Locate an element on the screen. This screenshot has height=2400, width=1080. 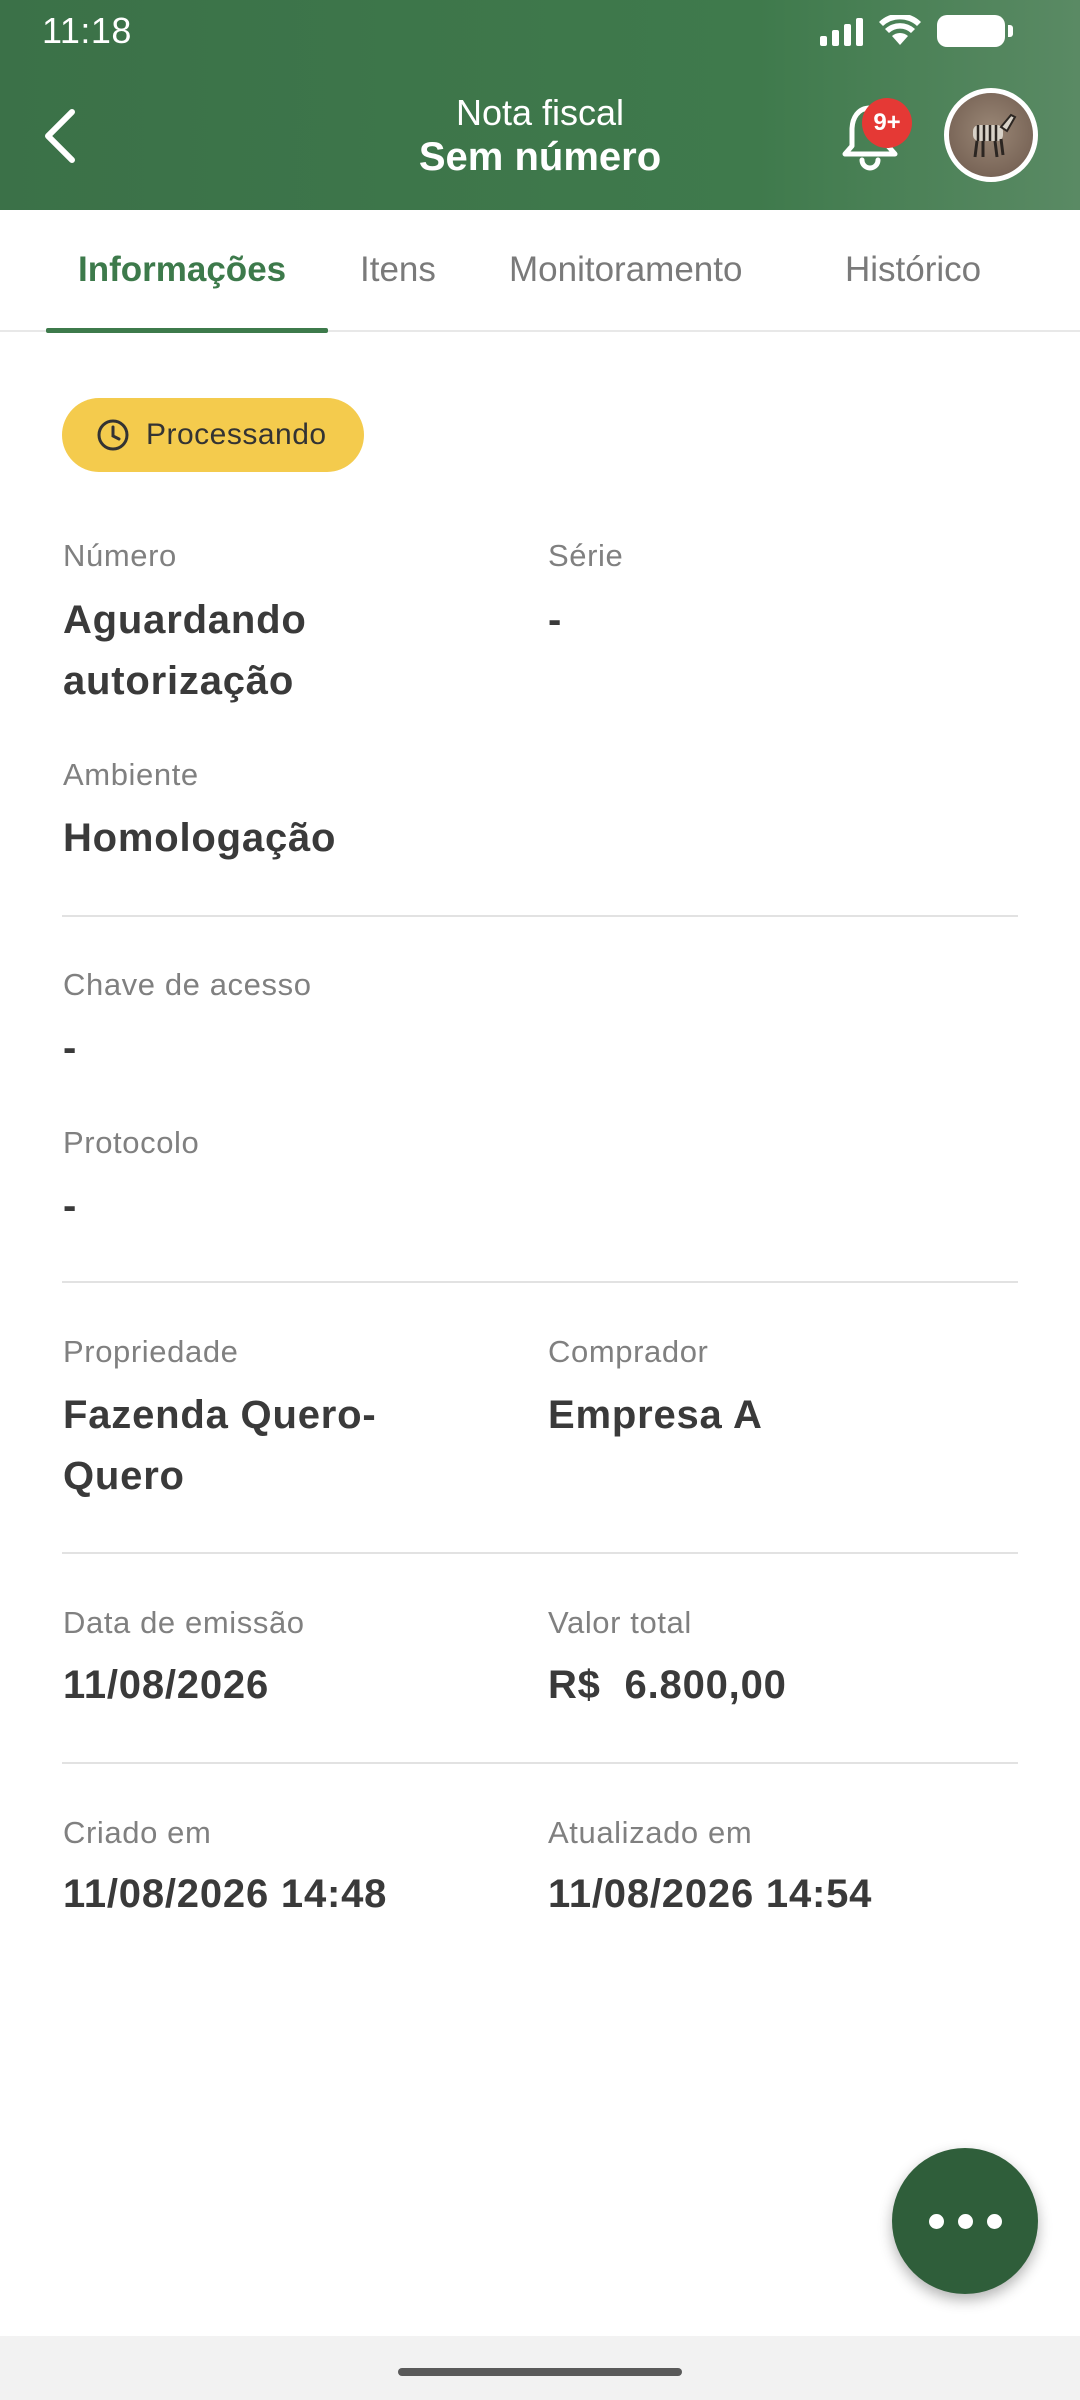
zebra-avatar-icon is located at coordinates (995, 135).